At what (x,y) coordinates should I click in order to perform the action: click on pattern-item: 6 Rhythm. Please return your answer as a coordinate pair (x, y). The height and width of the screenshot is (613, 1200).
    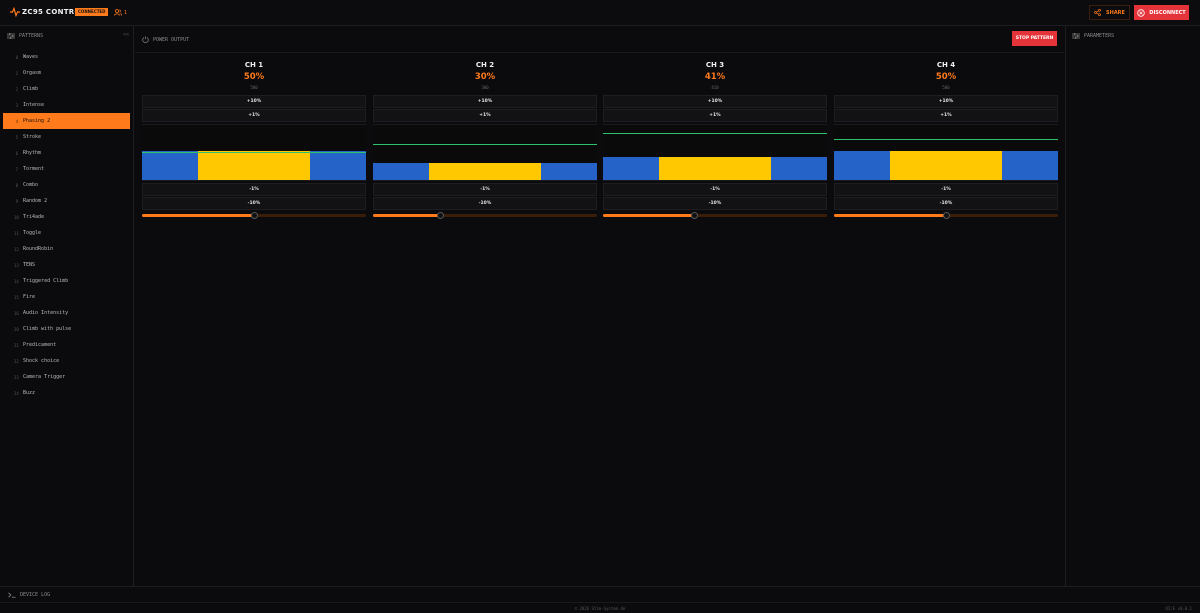
    Looking at the image, I should click on (66, 153).